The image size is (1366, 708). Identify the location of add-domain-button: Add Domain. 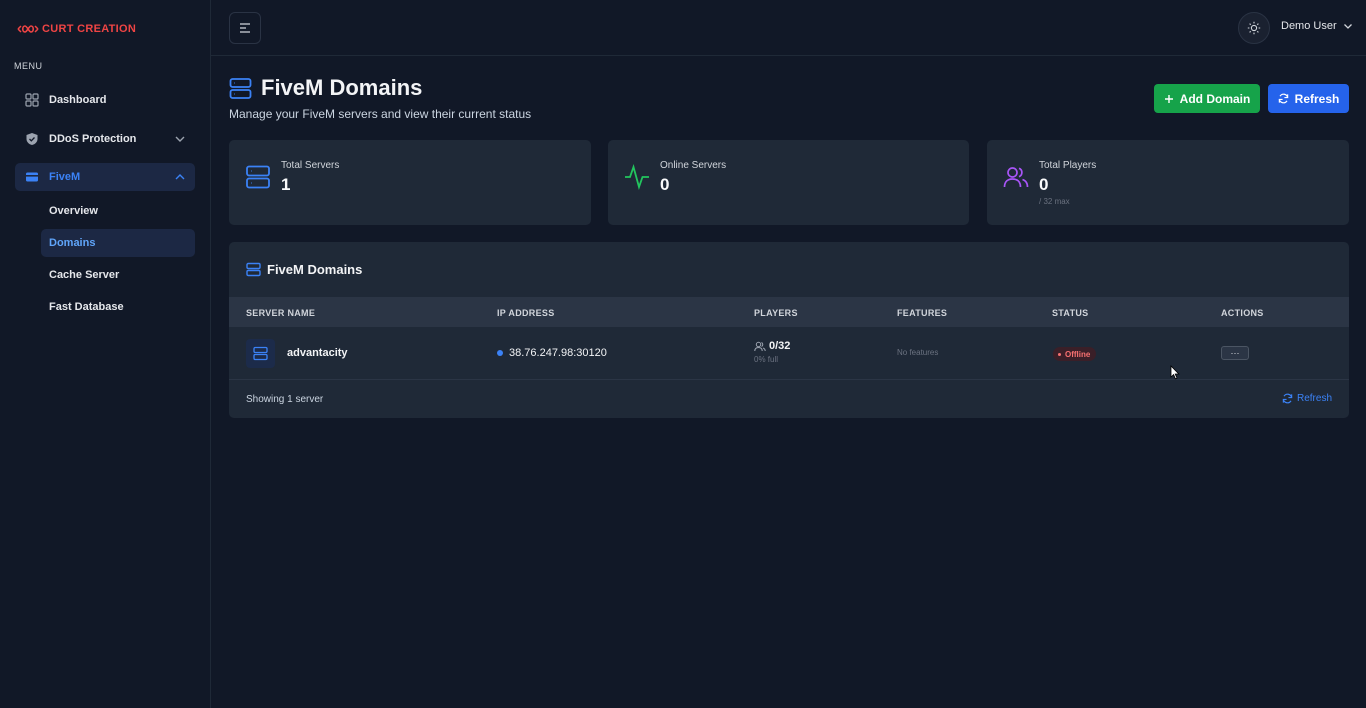
(1207, 98).